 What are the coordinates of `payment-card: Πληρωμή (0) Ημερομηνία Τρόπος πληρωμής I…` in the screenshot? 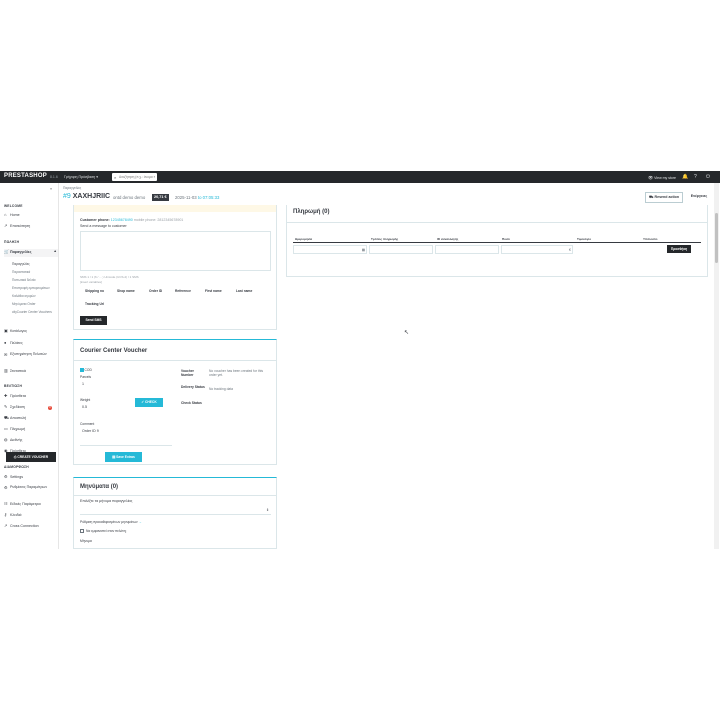 It's located at (497, 241).